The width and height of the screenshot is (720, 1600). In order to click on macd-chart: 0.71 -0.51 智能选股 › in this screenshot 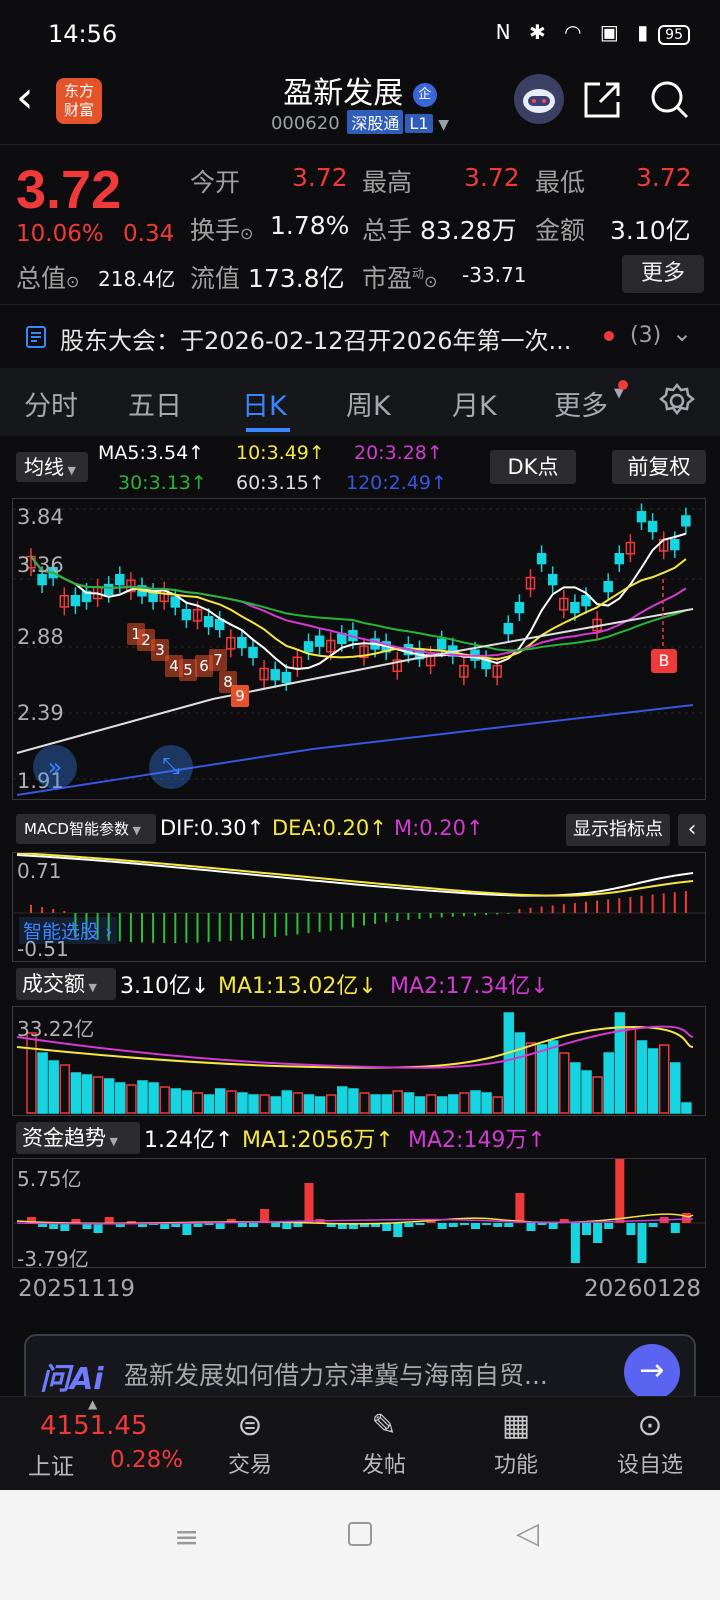, I will do `click(359, 907)`.